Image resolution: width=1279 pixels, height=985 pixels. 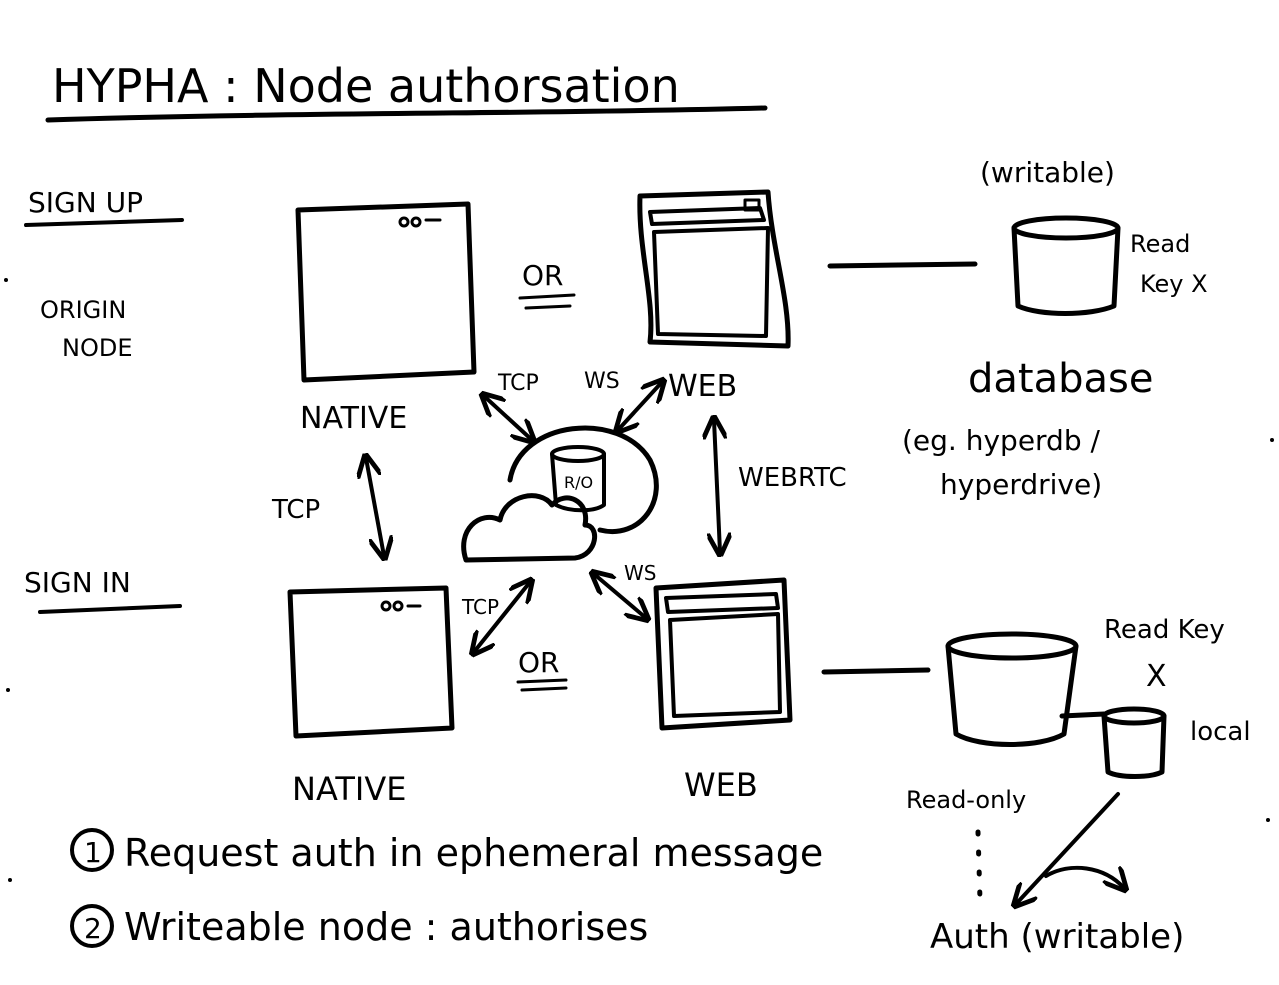 I want to click on node-label: NODE, so click(x=97, y=348).